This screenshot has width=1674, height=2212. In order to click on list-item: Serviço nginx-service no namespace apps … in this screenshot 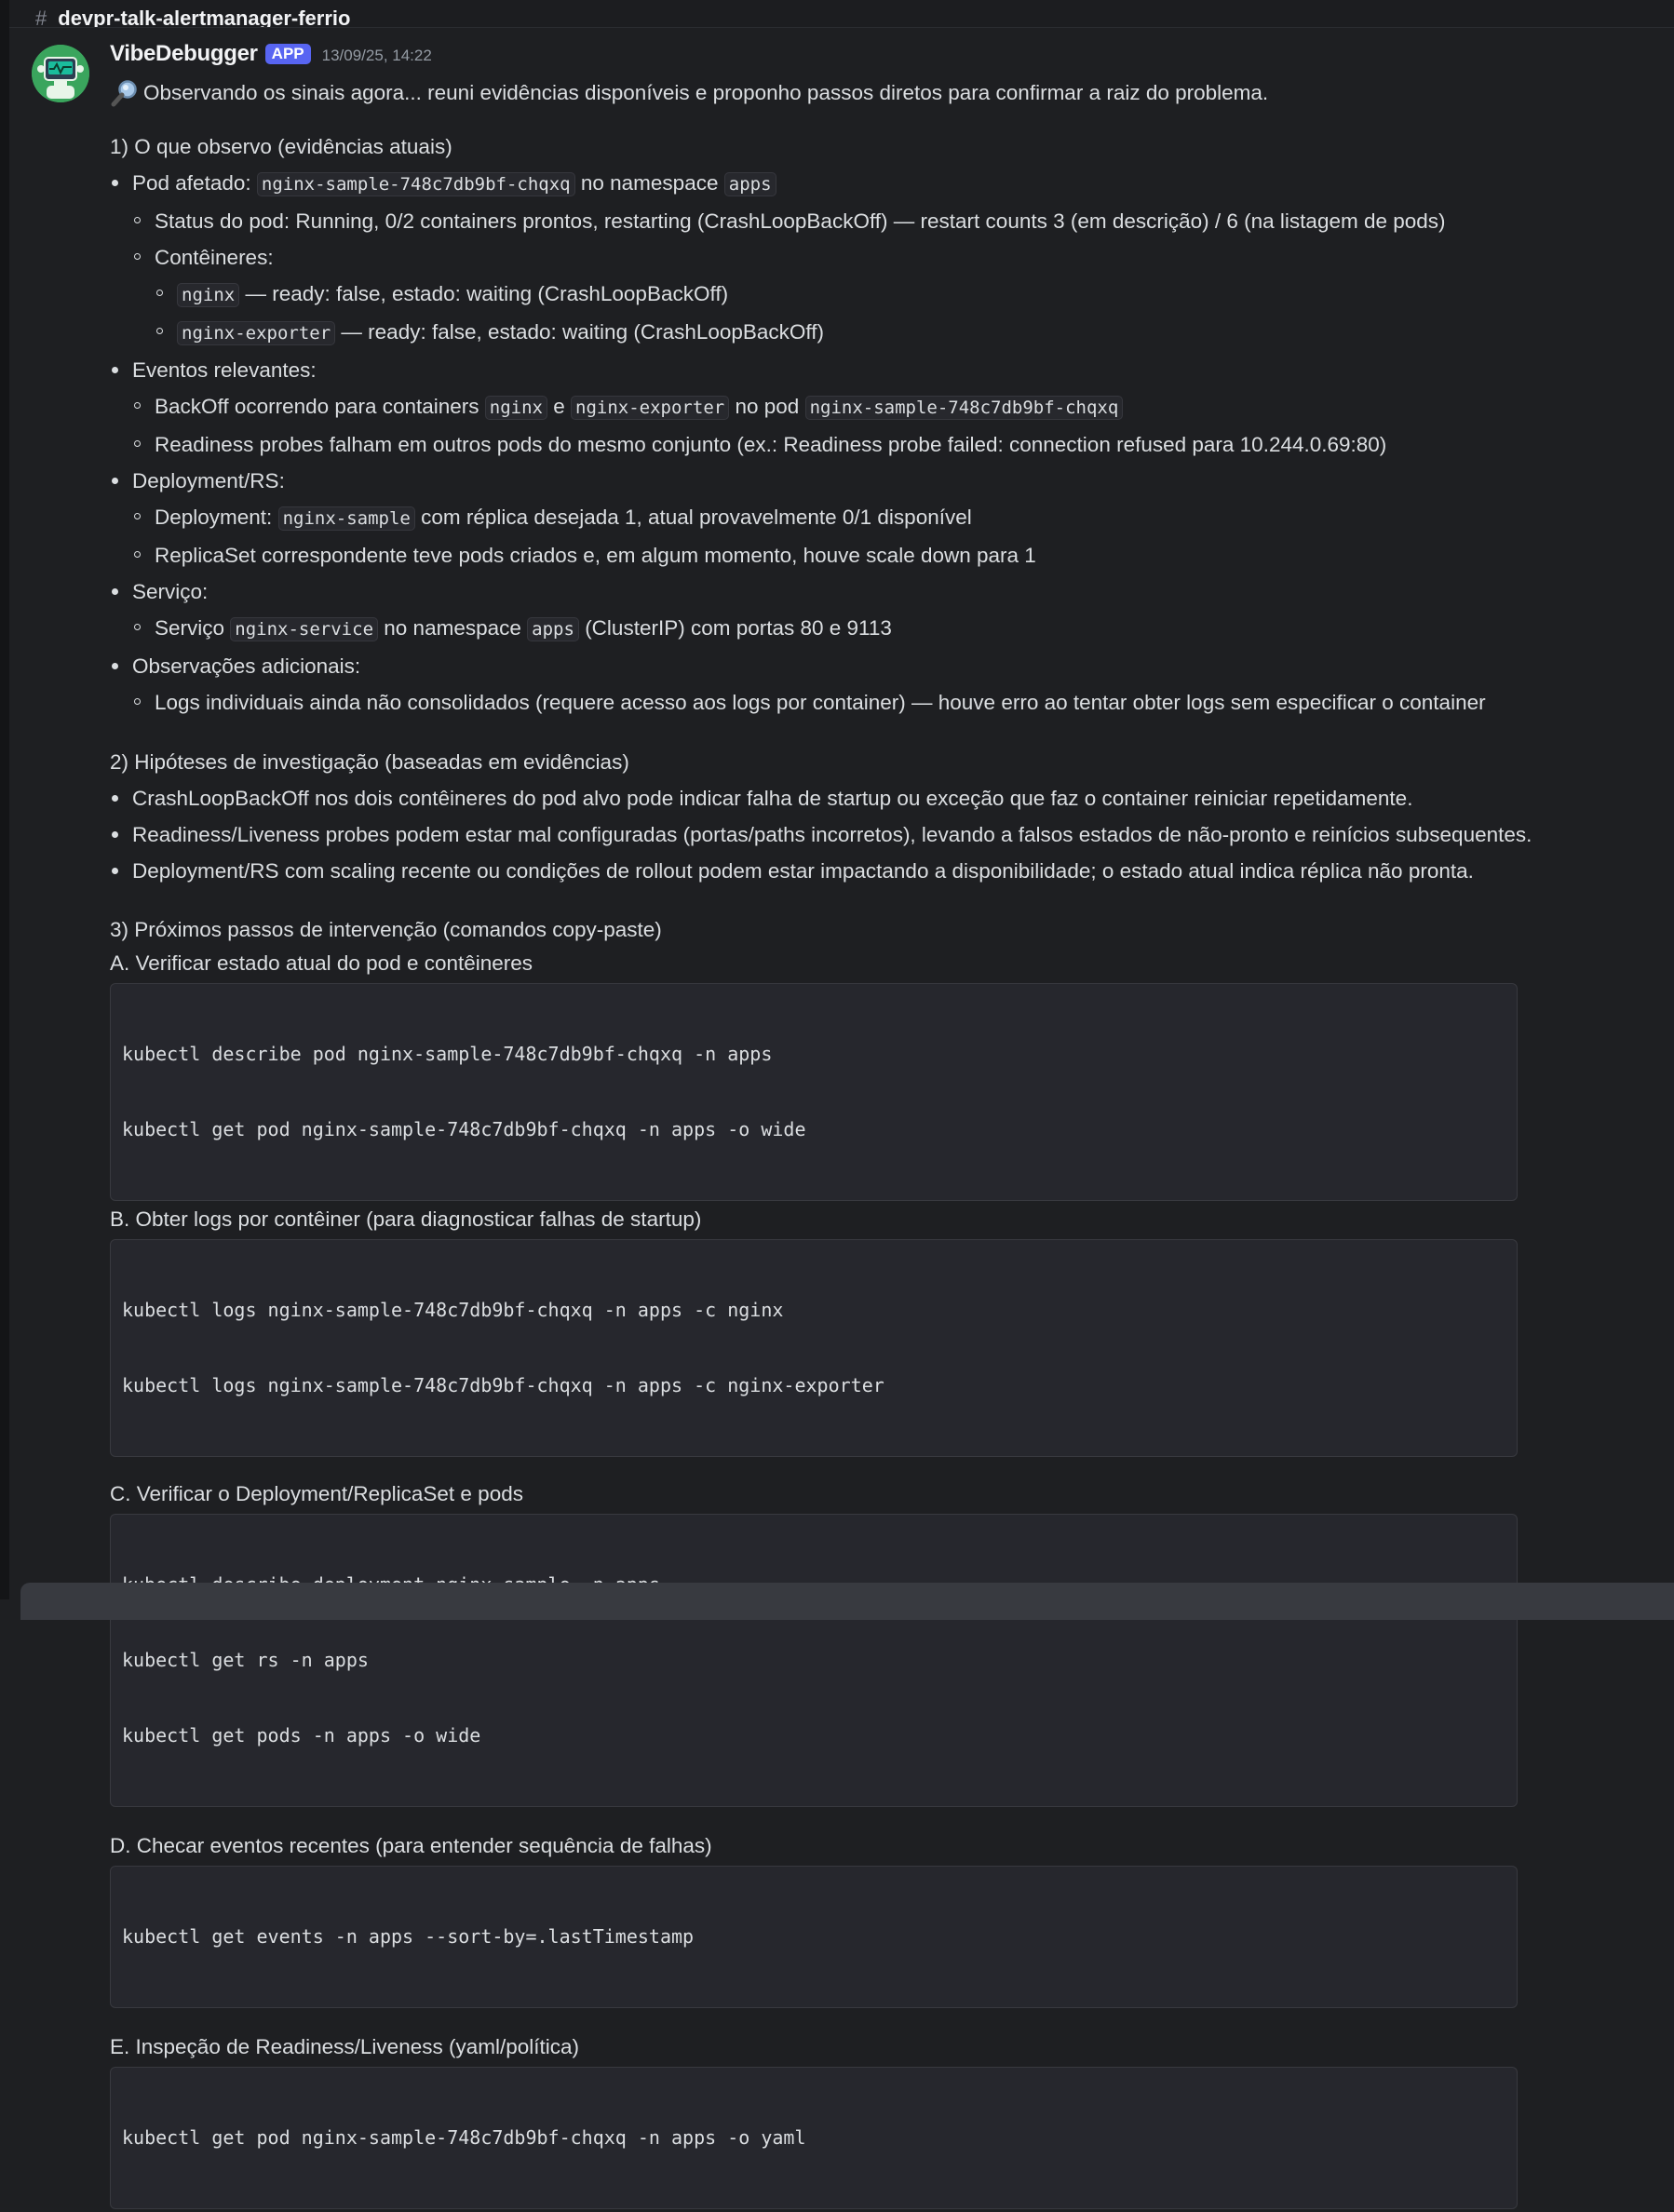, I will do `click(880, 629)`.